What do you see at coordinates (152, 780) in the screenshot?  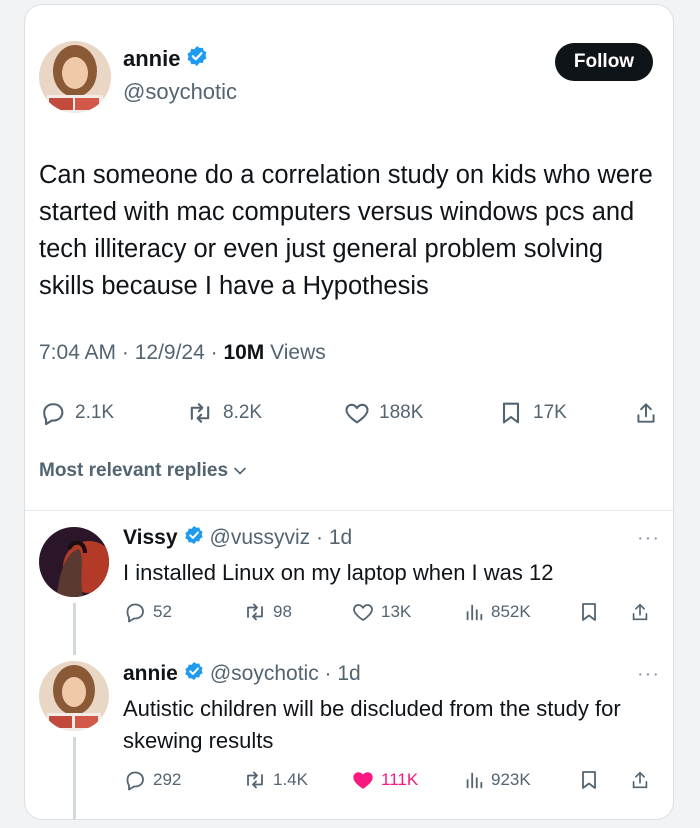 I see `reply-button: 292` at bounding box center [152, 780].